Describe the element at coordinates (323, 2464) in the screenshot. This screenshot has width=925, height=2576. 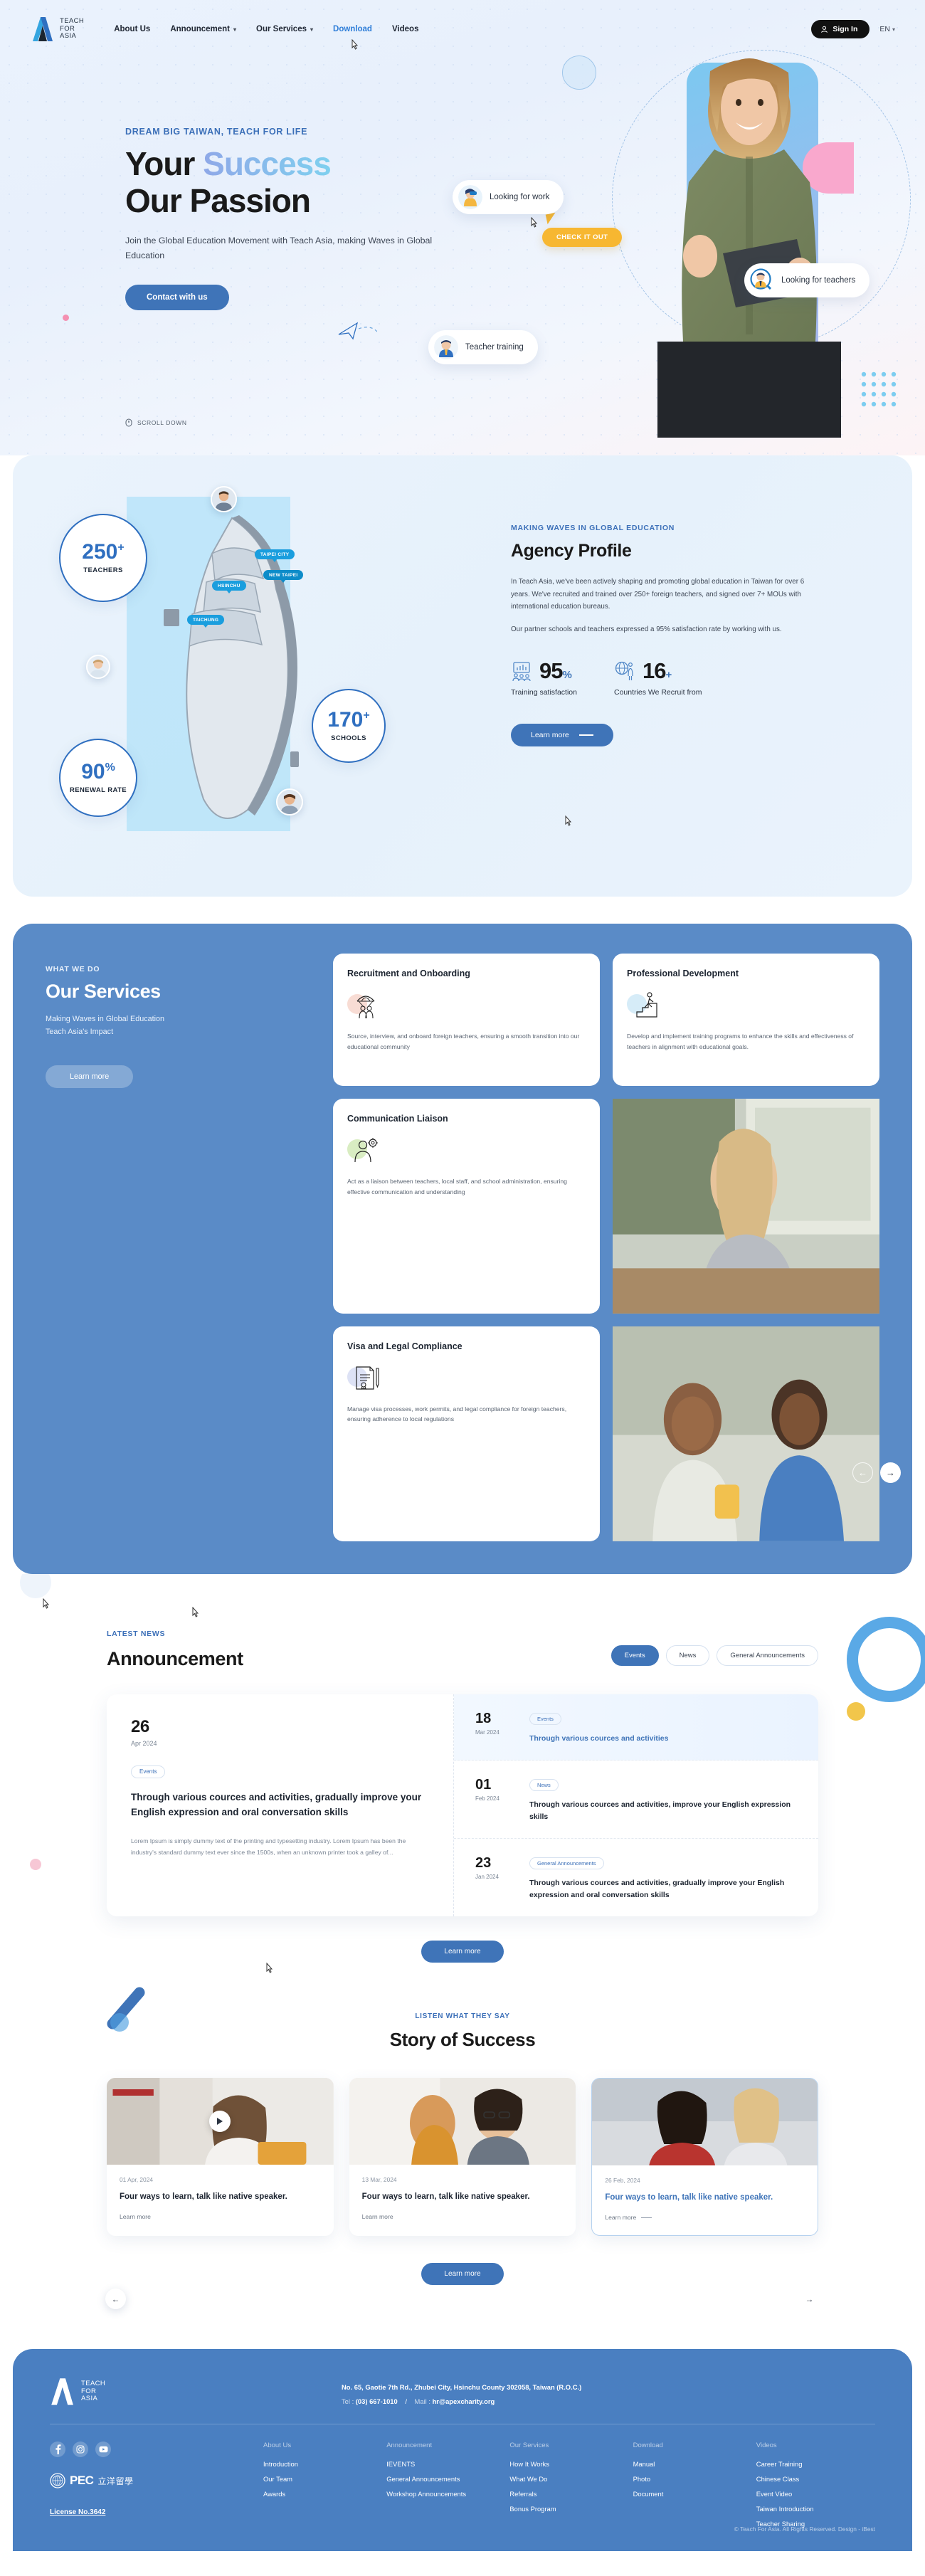
I see `footer-link: Introduction` at that location.